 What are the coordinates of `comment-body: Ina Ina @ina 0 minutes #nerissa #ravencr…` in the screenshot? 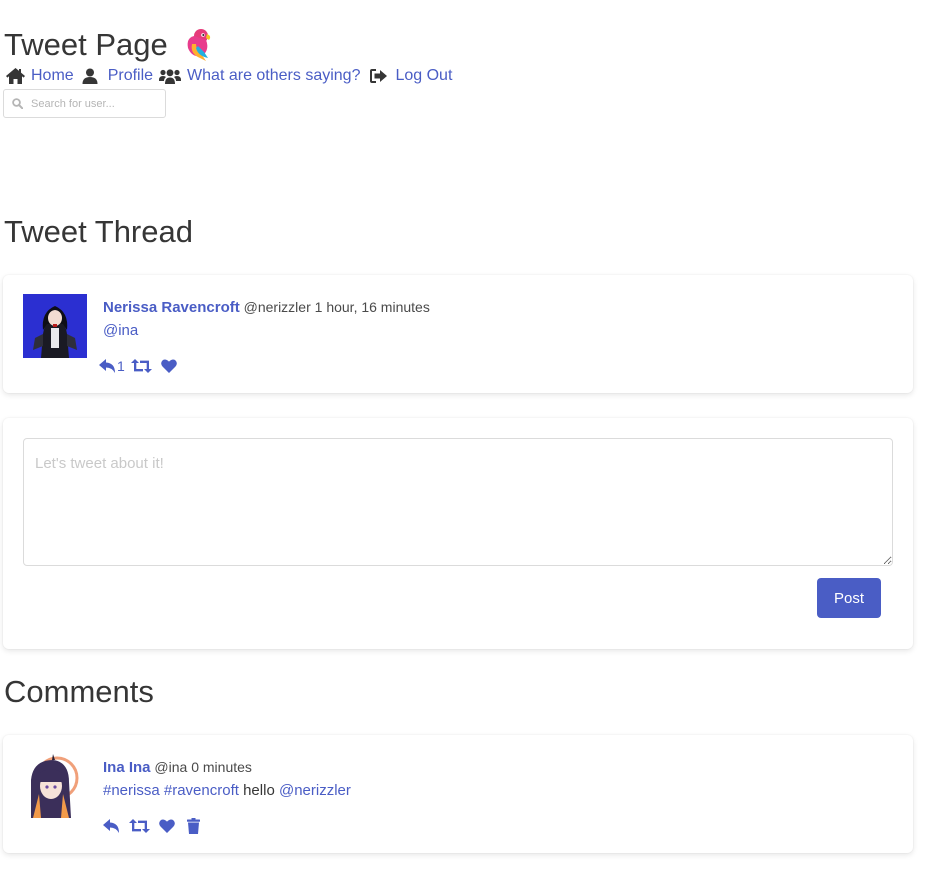 It's located at (227, 779).